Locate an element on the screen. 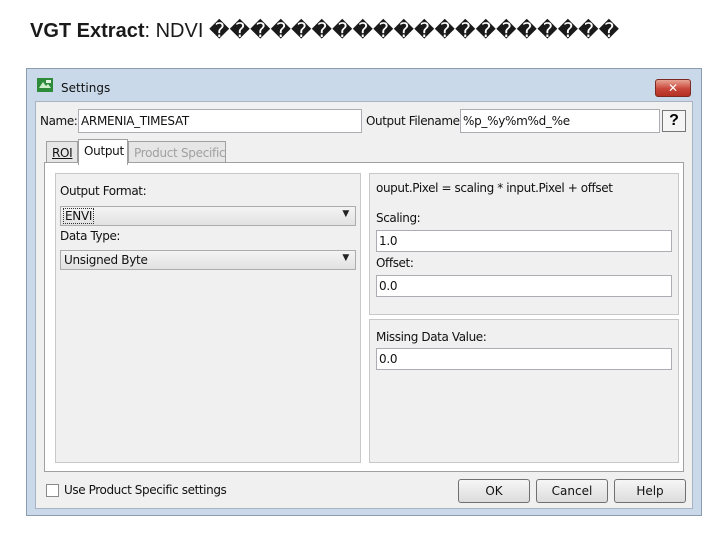 The image size is (720, 540). filename-help-icon: ? is located at coordinates (674, 121).